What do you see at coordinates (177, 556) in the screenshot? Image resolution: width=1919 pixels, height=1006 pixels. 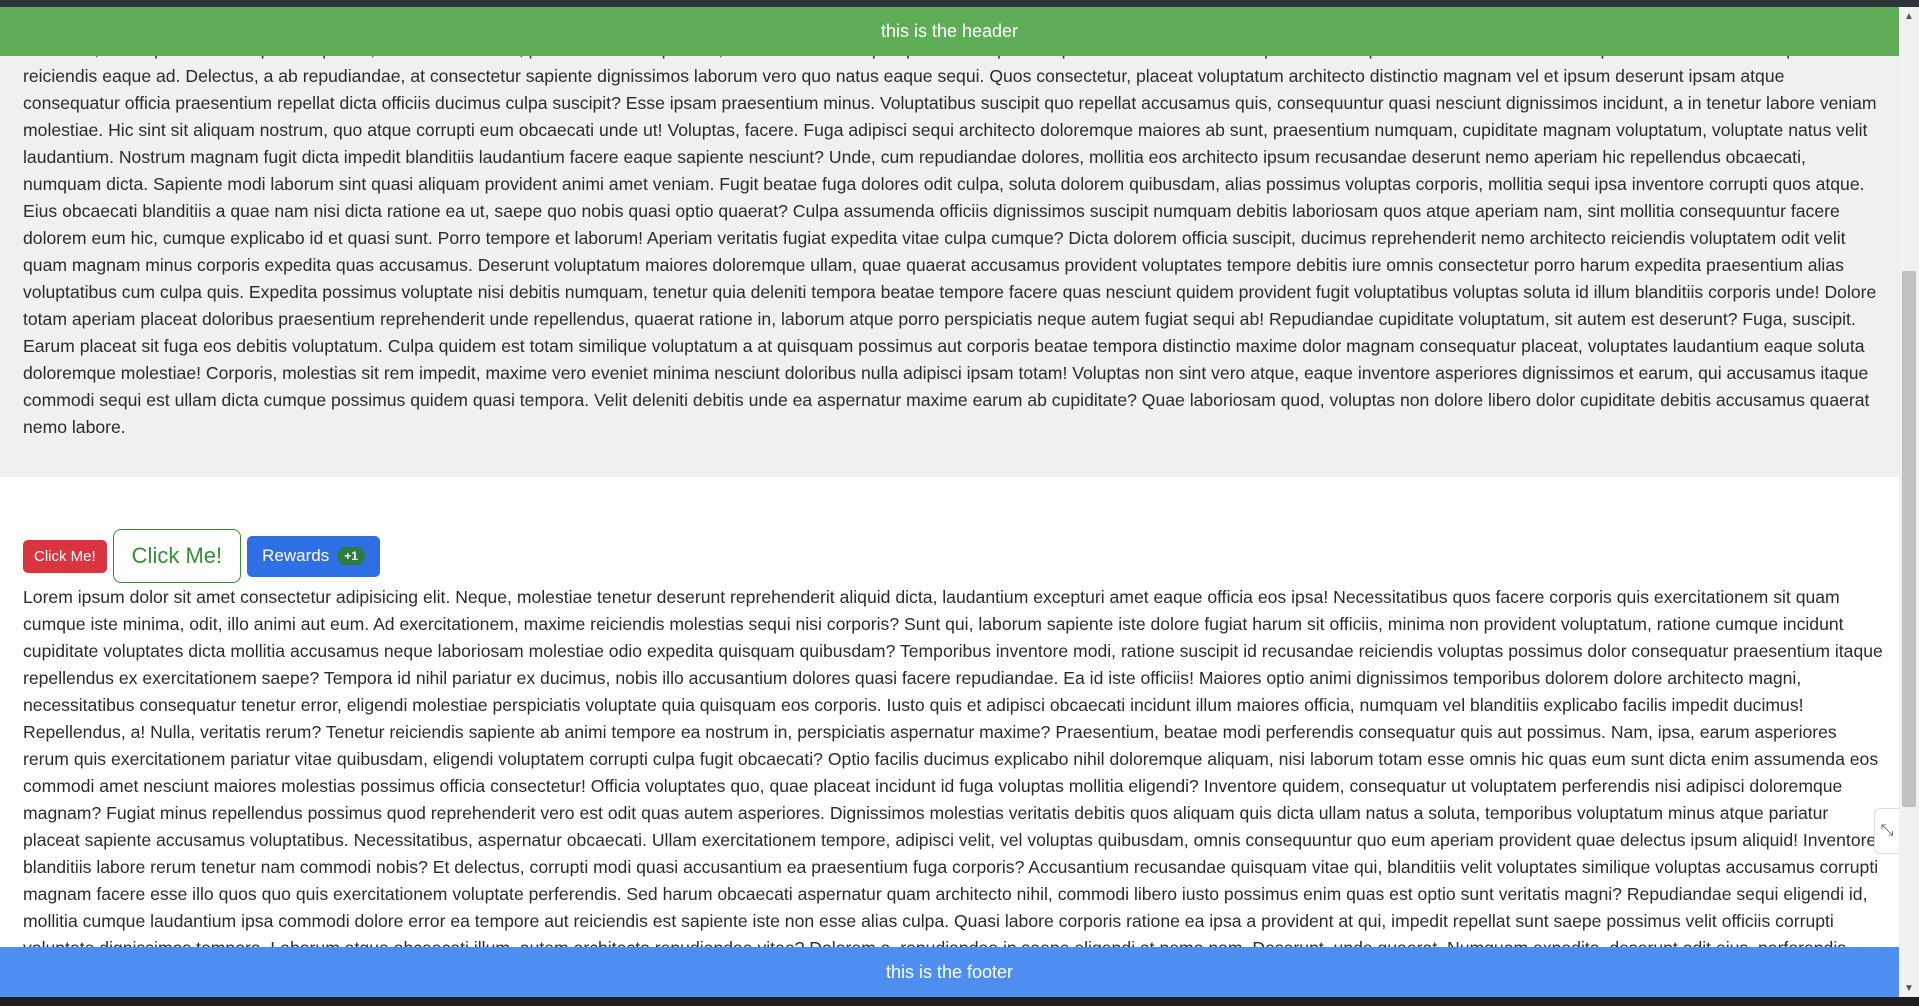 I see `click-me-large-button: Click Me!` at bounding box center [177, 556].